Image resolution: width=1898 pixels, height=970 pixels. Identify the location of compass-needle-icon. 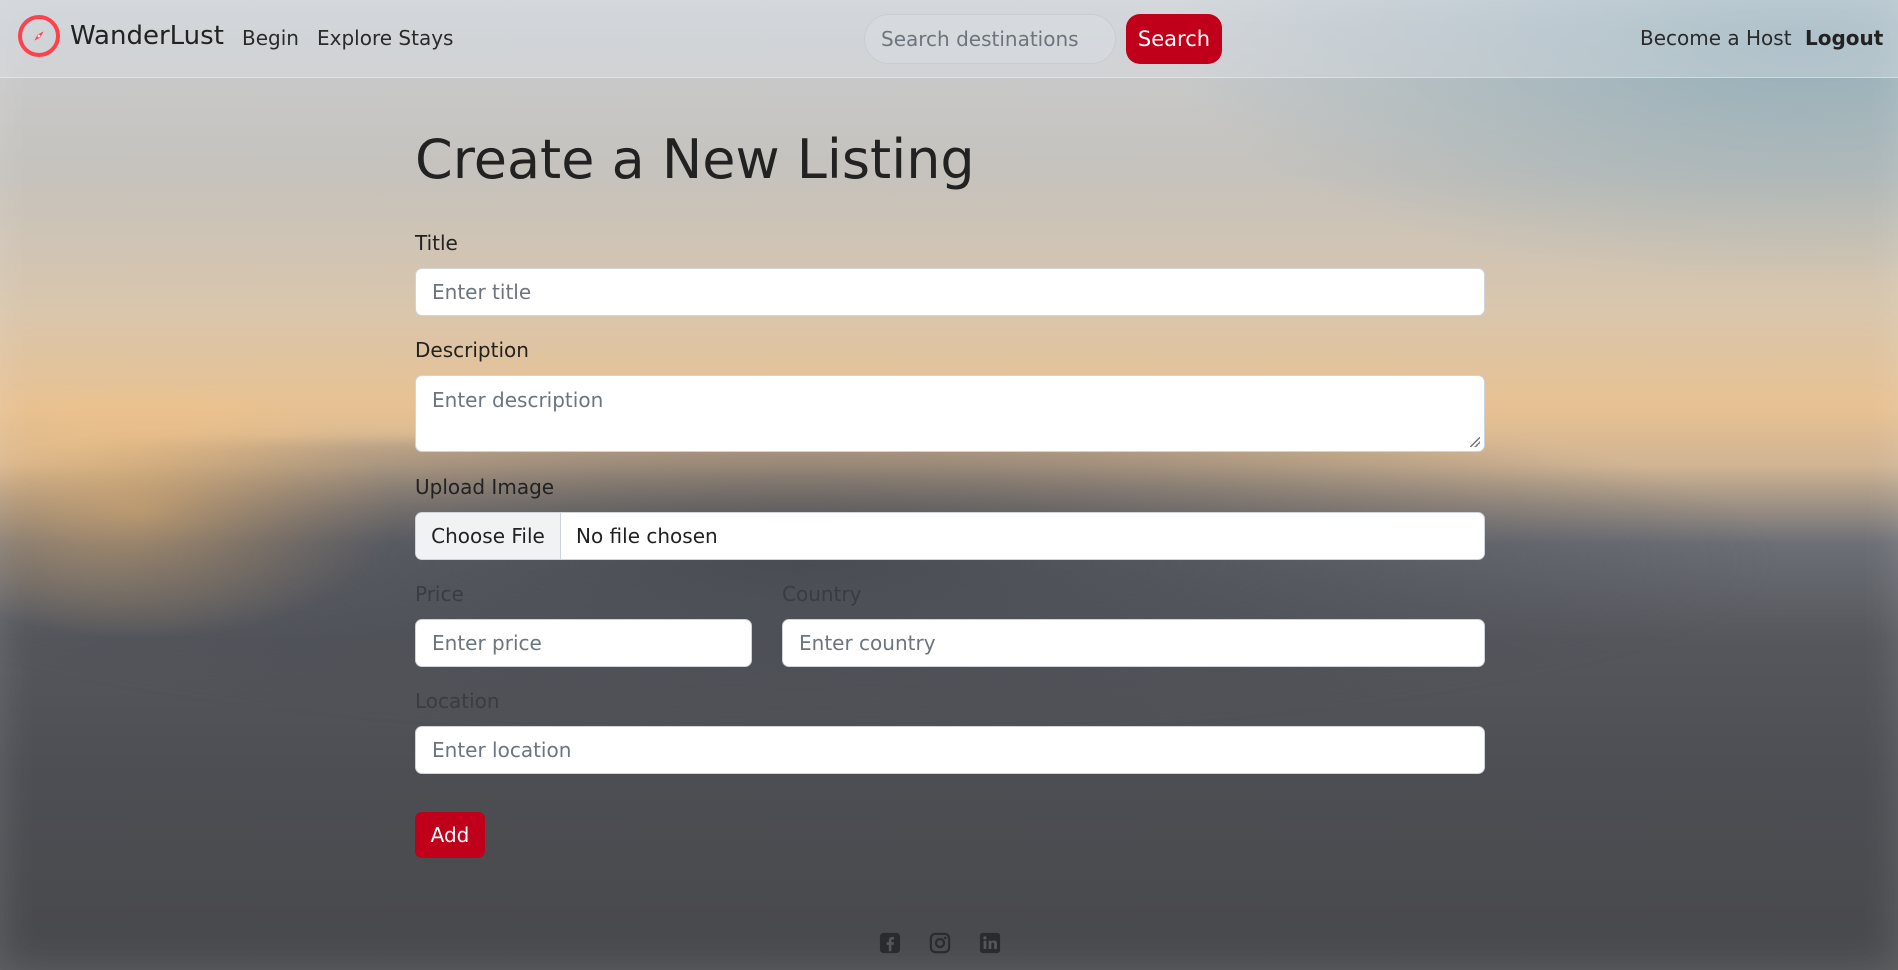
(39, 36).